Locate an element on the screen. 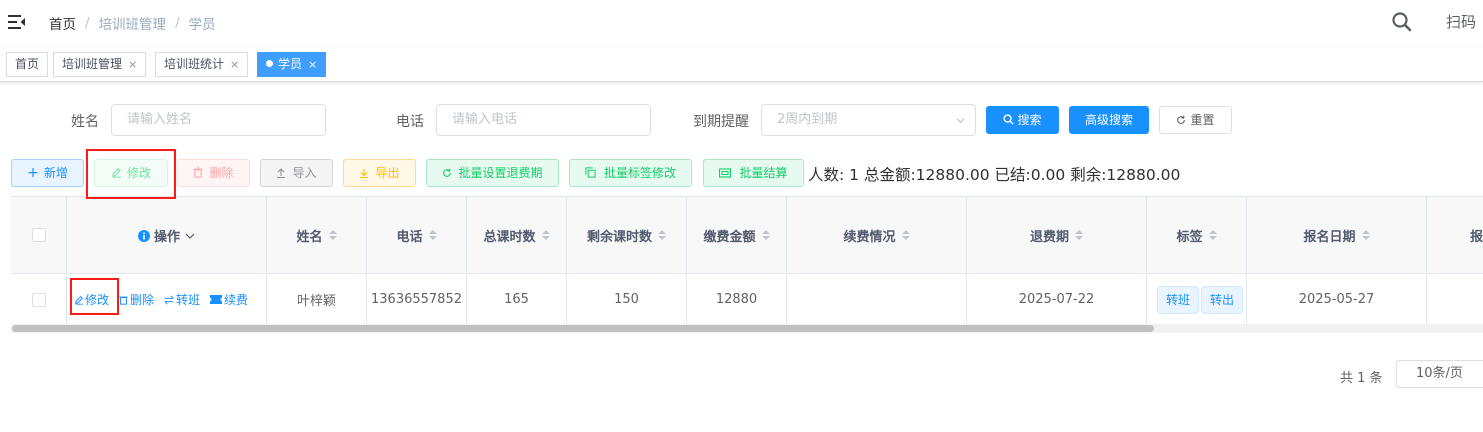 The image size is (1483, 432). header-op: 操作 is located at coordinates (167, 235).